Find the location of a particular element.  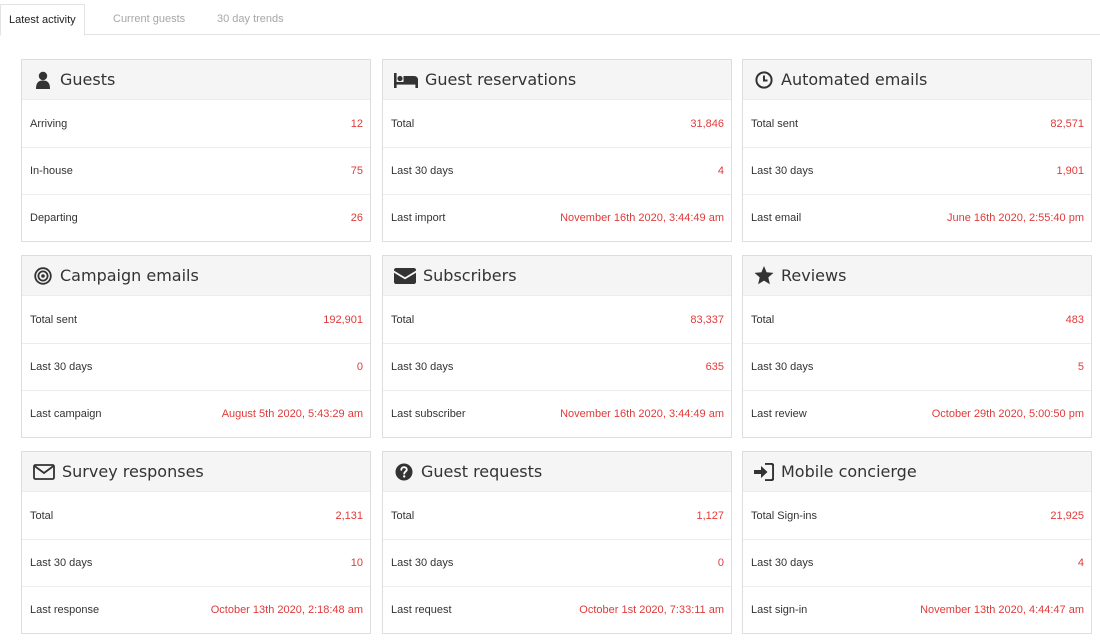

panel-header: Mobile concierge is located at coordinates (917, 472).